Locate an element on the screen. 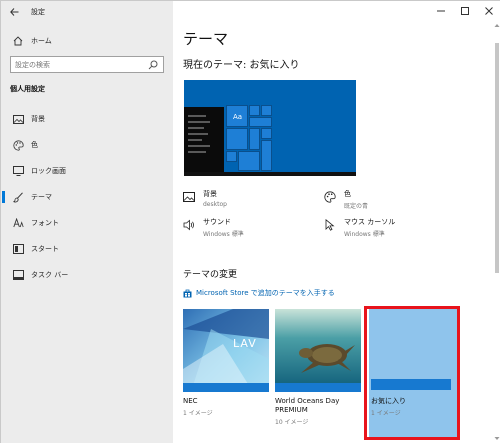 Image resolution: width=500 pixels, height=443 pixels. search-icon is located at coordinates (153, 65).